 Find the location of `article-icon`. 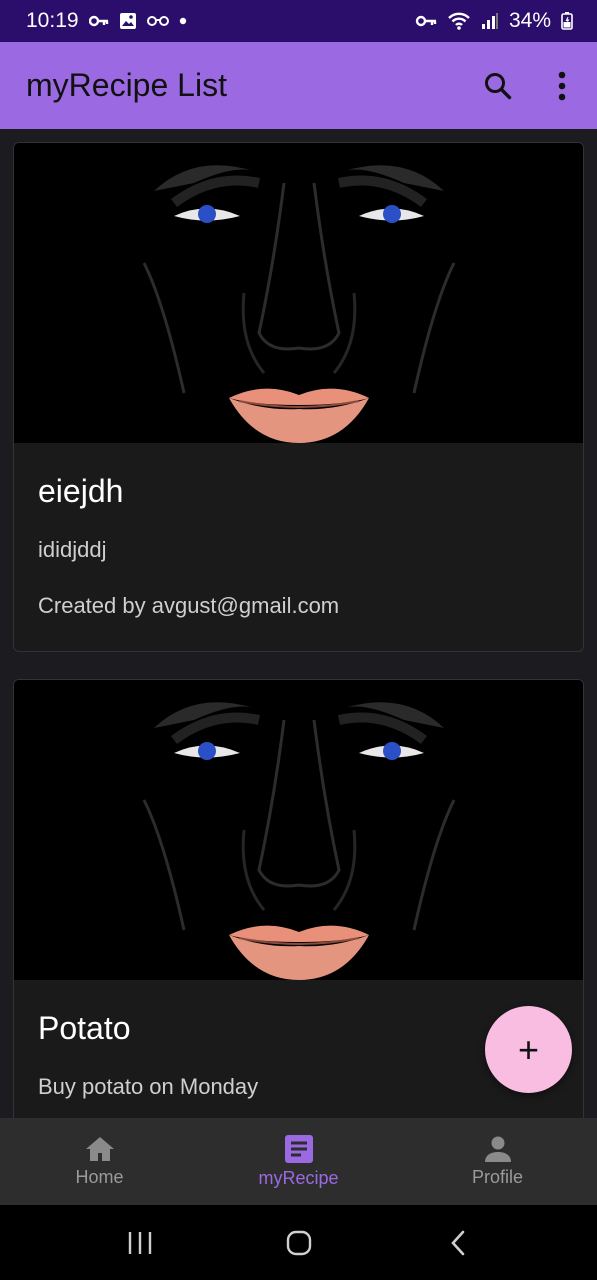

article-icon is located at coordinates (298, 1149).